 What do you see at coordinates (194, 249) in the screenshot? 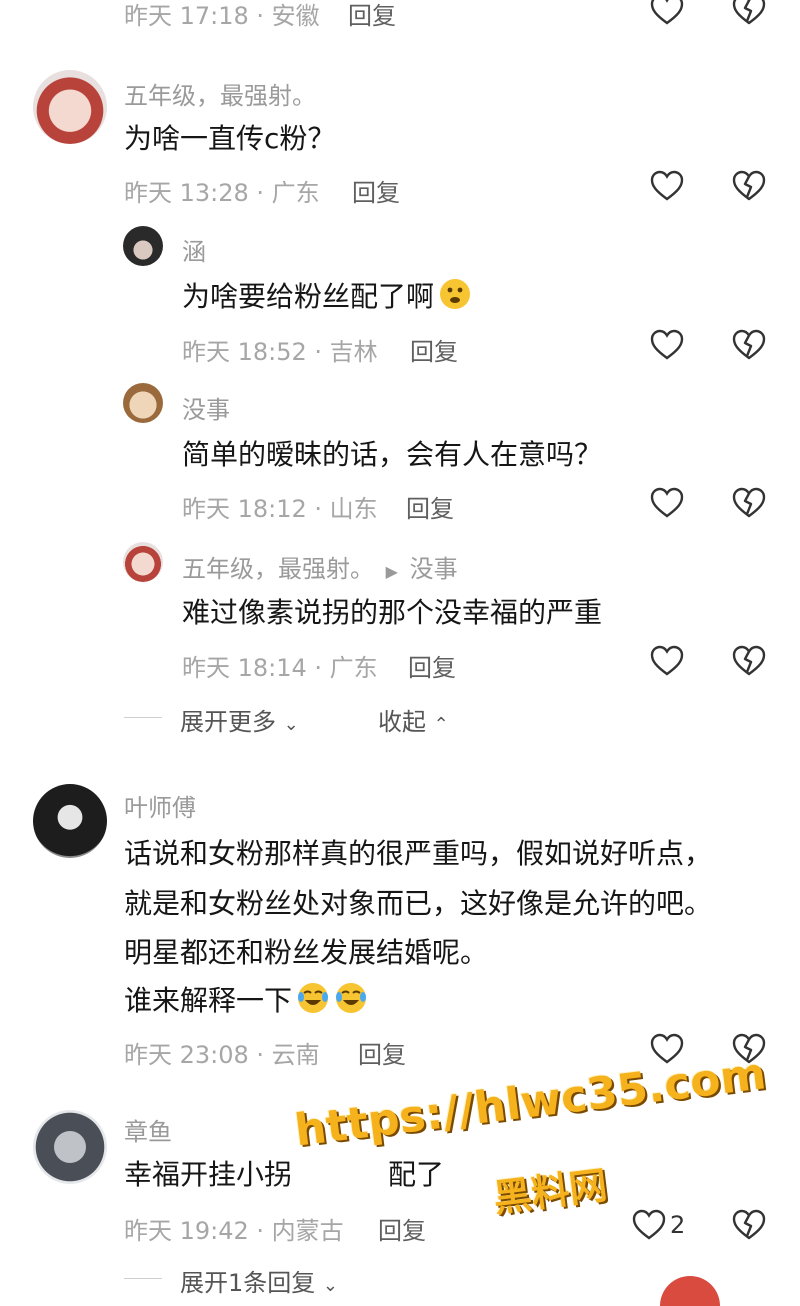
I see `comment-author: 涵` at bounding box center [194, 249].